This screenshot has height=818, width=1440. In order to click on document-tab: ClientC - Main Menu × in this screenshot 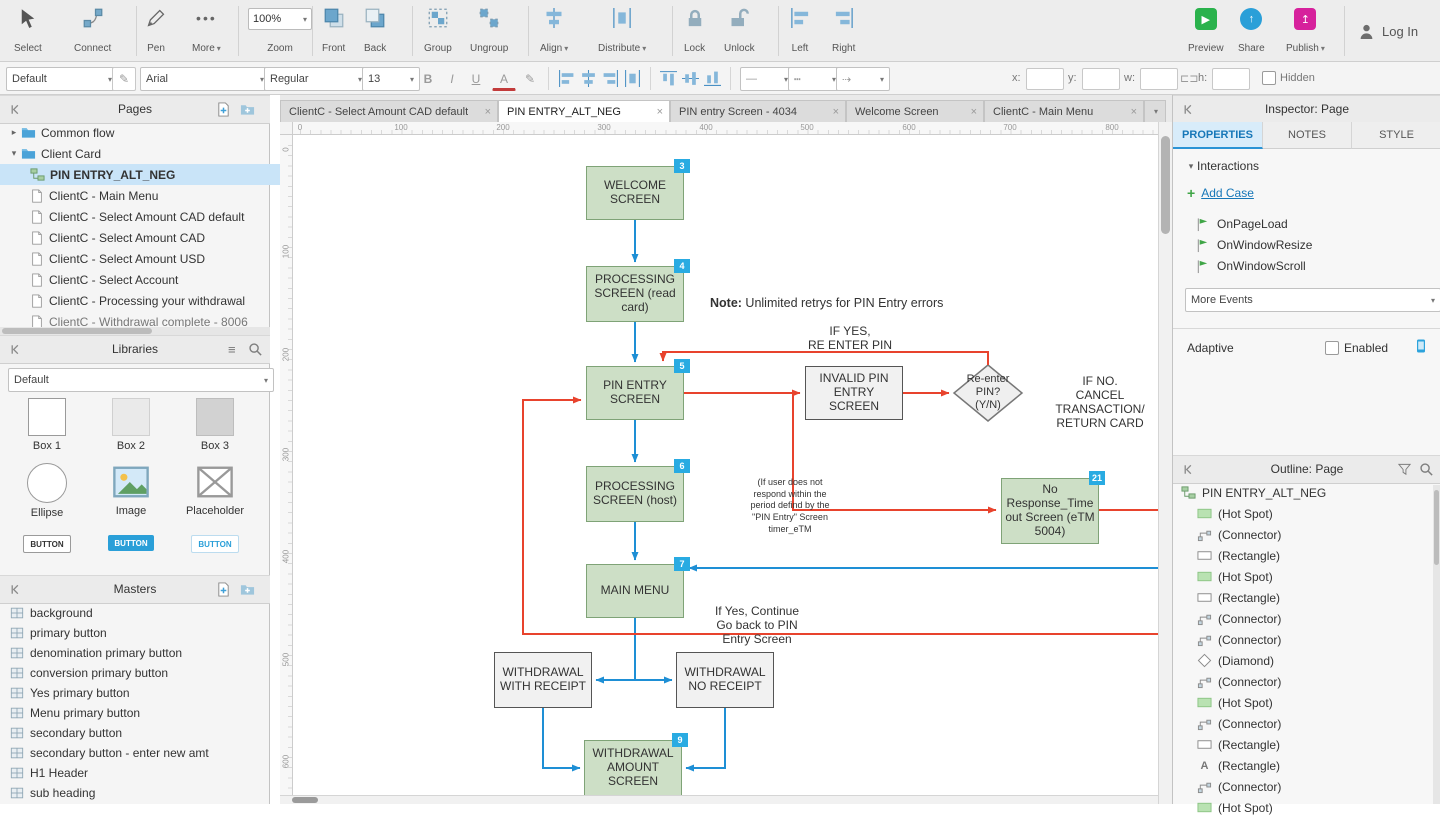, I will do `click(1064, 111)`.